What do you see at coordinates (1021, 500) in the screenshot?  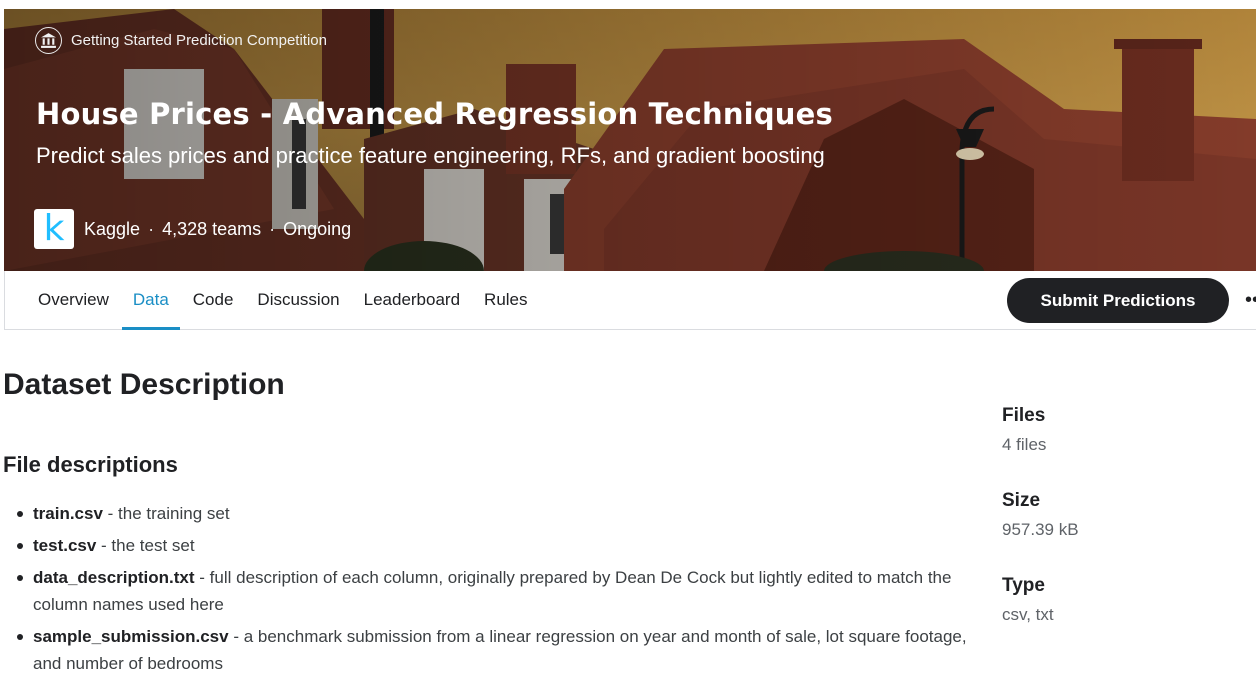 I see `size-label: Size` at bounding box center [1021, 500].